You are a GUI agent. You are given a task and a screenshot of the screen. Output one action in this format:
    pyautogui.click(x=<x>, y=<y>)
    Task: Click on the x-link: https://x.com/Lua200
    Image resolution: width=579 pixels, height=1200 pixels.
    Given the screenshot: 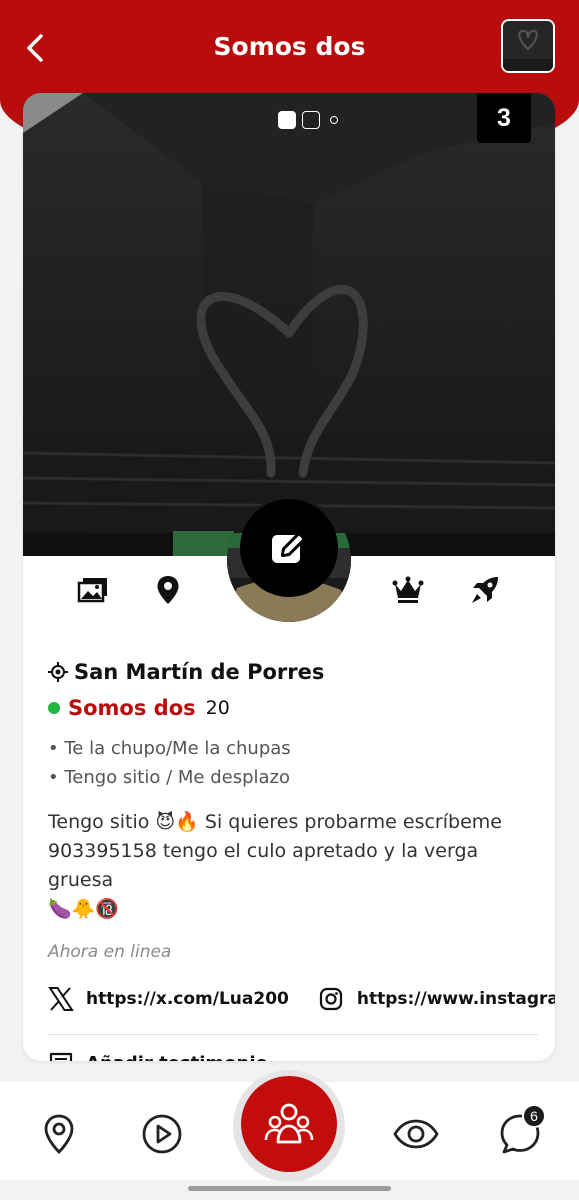 What is the action you would take?
    pyautogui.click(x=168, y=999)
    